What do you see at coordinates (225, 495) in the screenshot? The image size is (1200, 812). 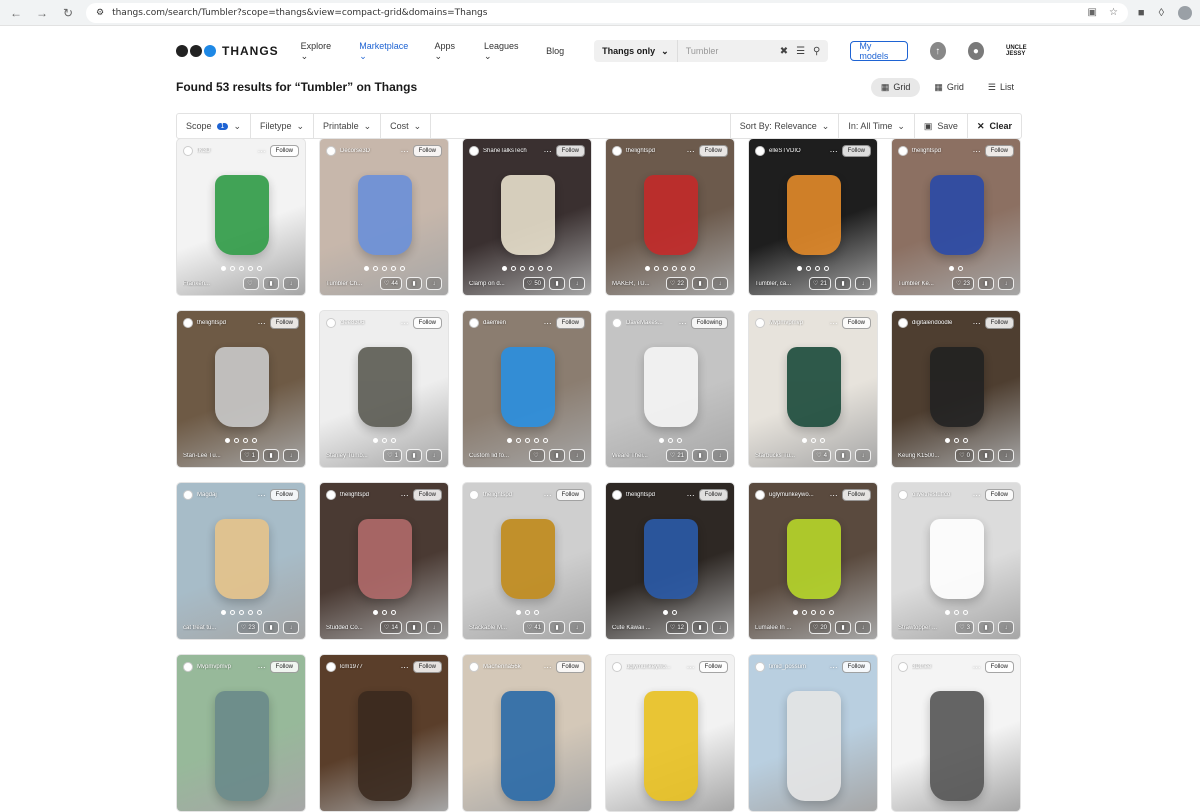 I see `card-username: Magdaj` at bounding box center [225, 495].